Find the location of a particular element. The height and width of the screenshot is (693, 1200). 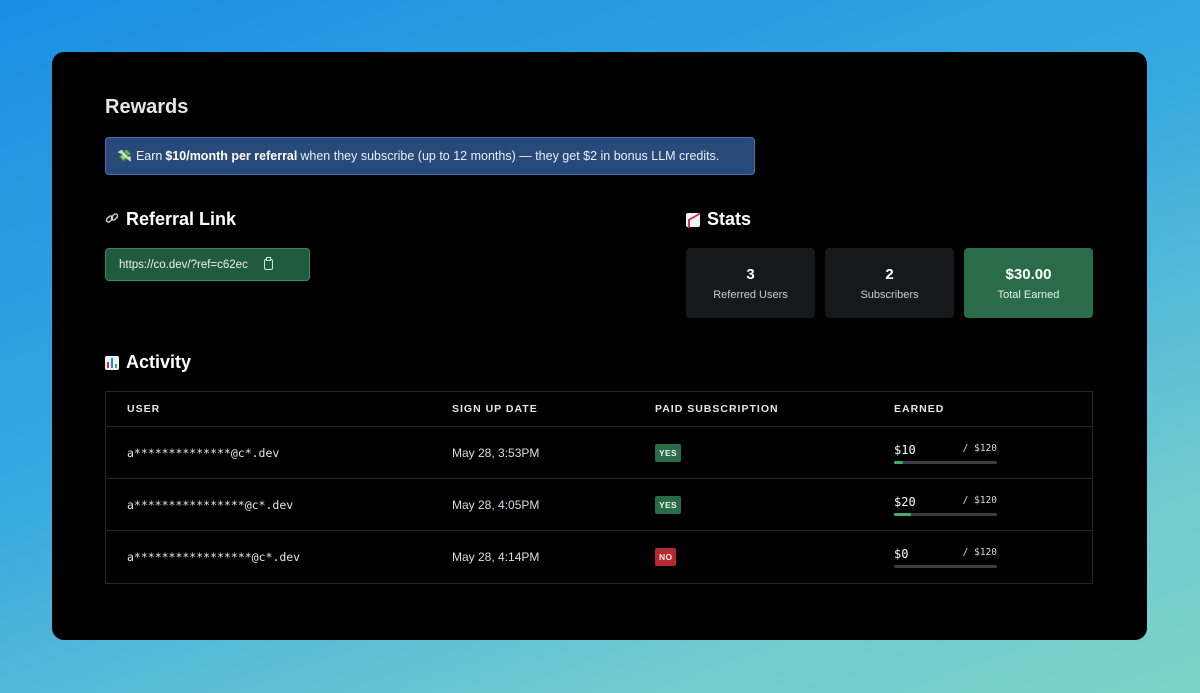

earned-amount: $10 is located at coordinates (905, 450).